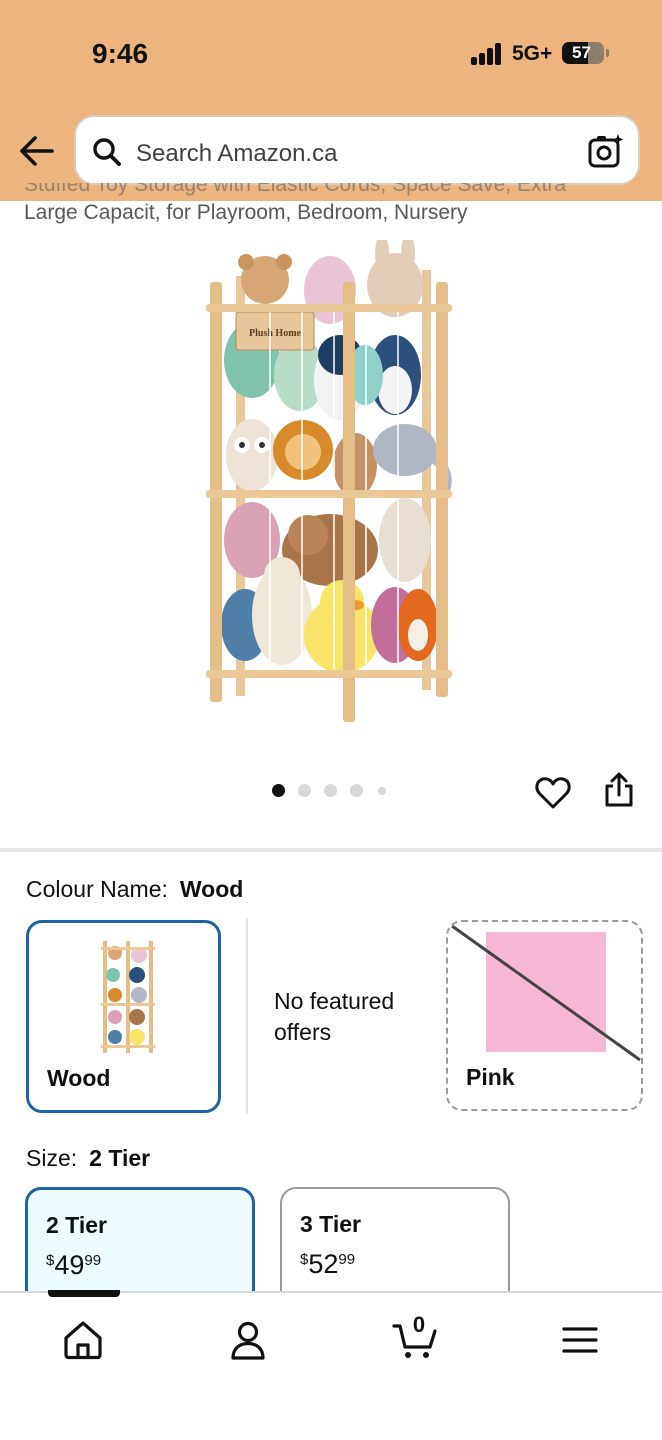  What do you see at coordinates (619, 790) in the screenshot?
I see `share-icon` at bounding box center [619, 790].